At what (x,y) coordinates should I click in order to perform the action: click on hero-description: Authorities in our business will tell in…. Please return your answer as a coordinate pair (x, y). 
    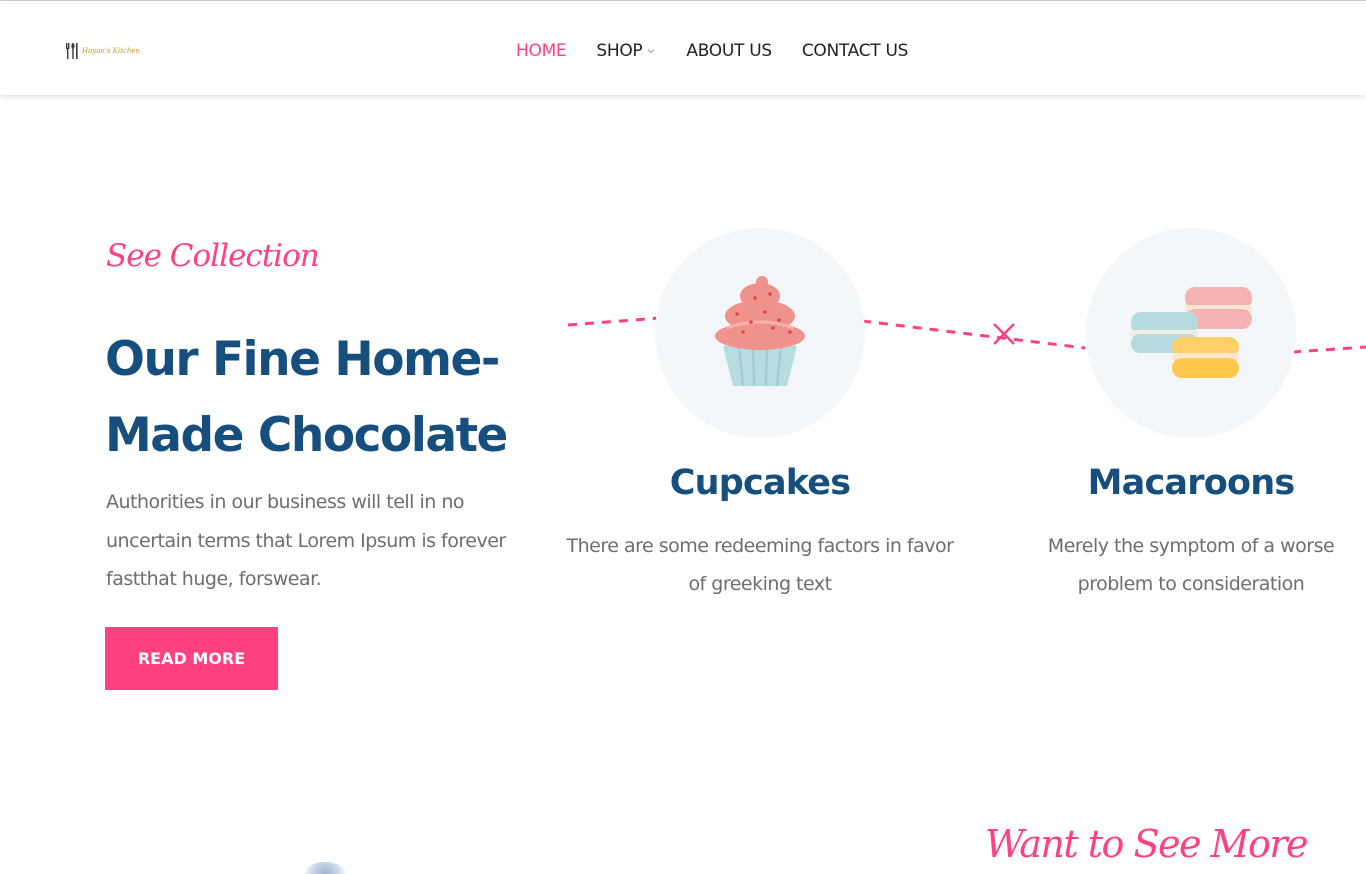
    Looking at the image, I should click on (306, 540).